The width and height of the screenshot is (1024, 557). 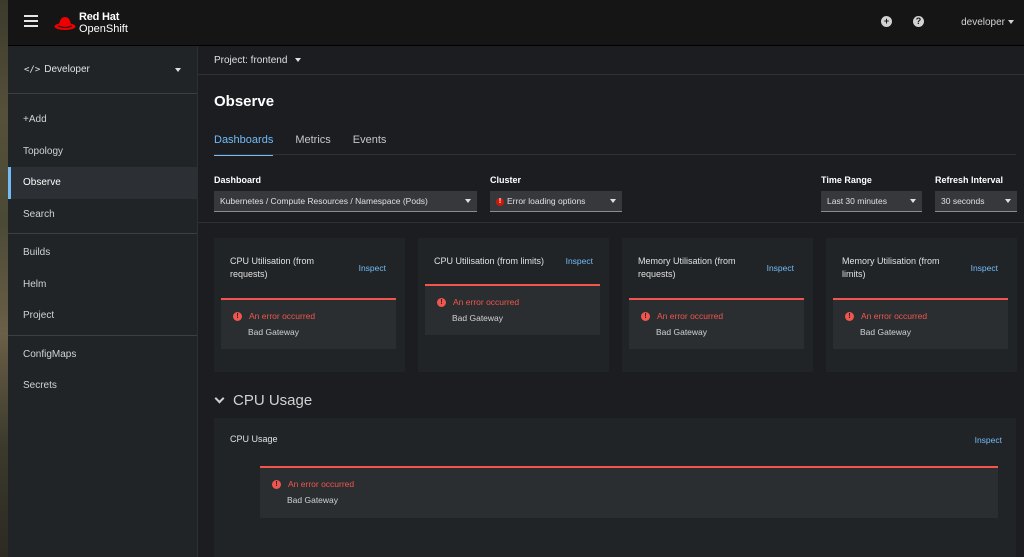 I want to click on tab-events: Events, so click(x=370, y=145).